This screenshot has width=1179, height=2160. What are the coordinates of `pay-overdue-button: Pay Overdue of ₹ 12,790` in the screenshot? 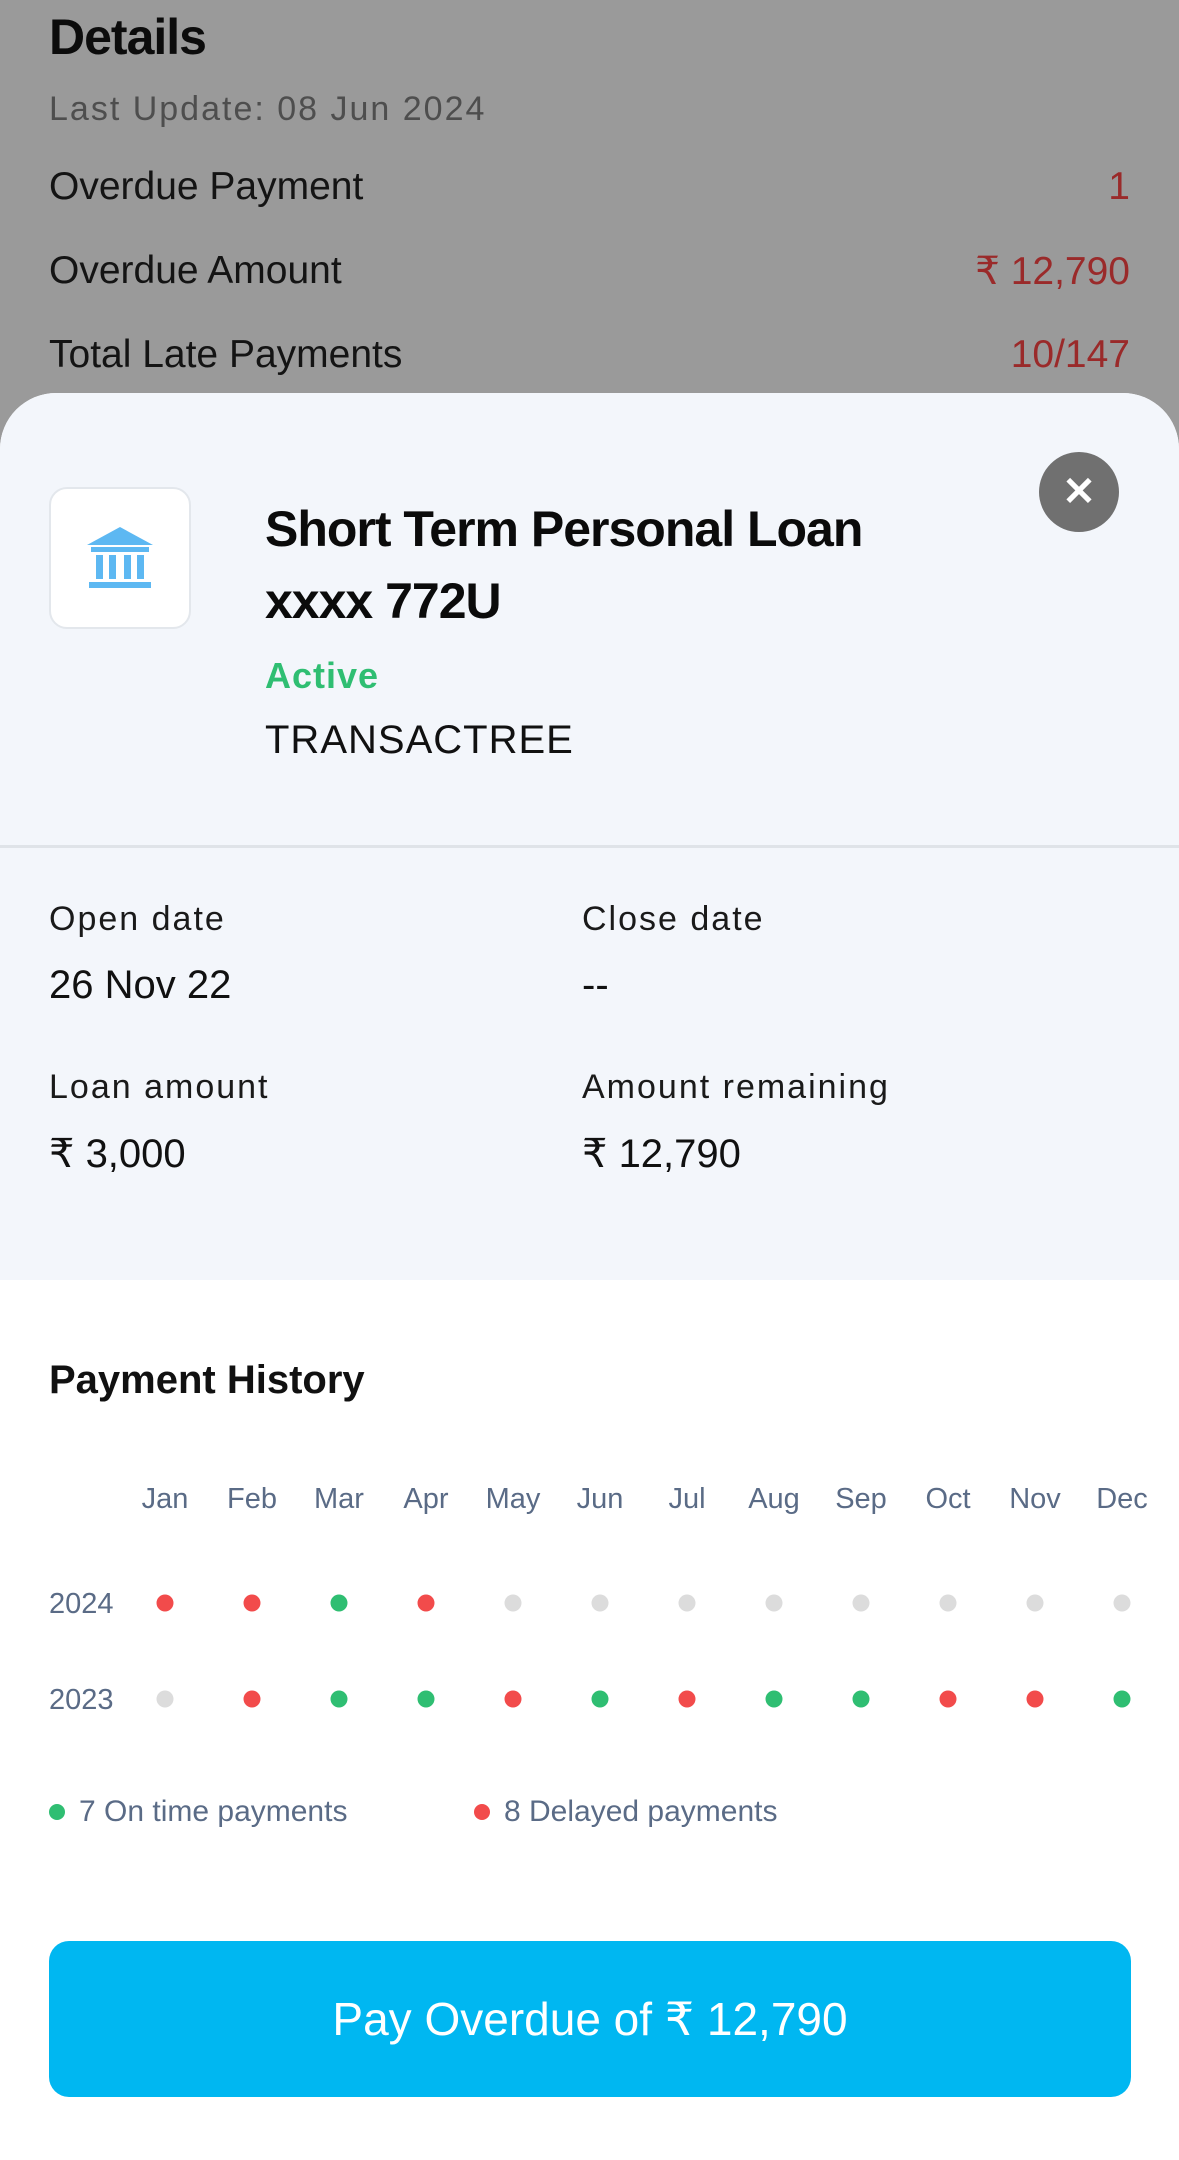 It's located at (590, 2019).